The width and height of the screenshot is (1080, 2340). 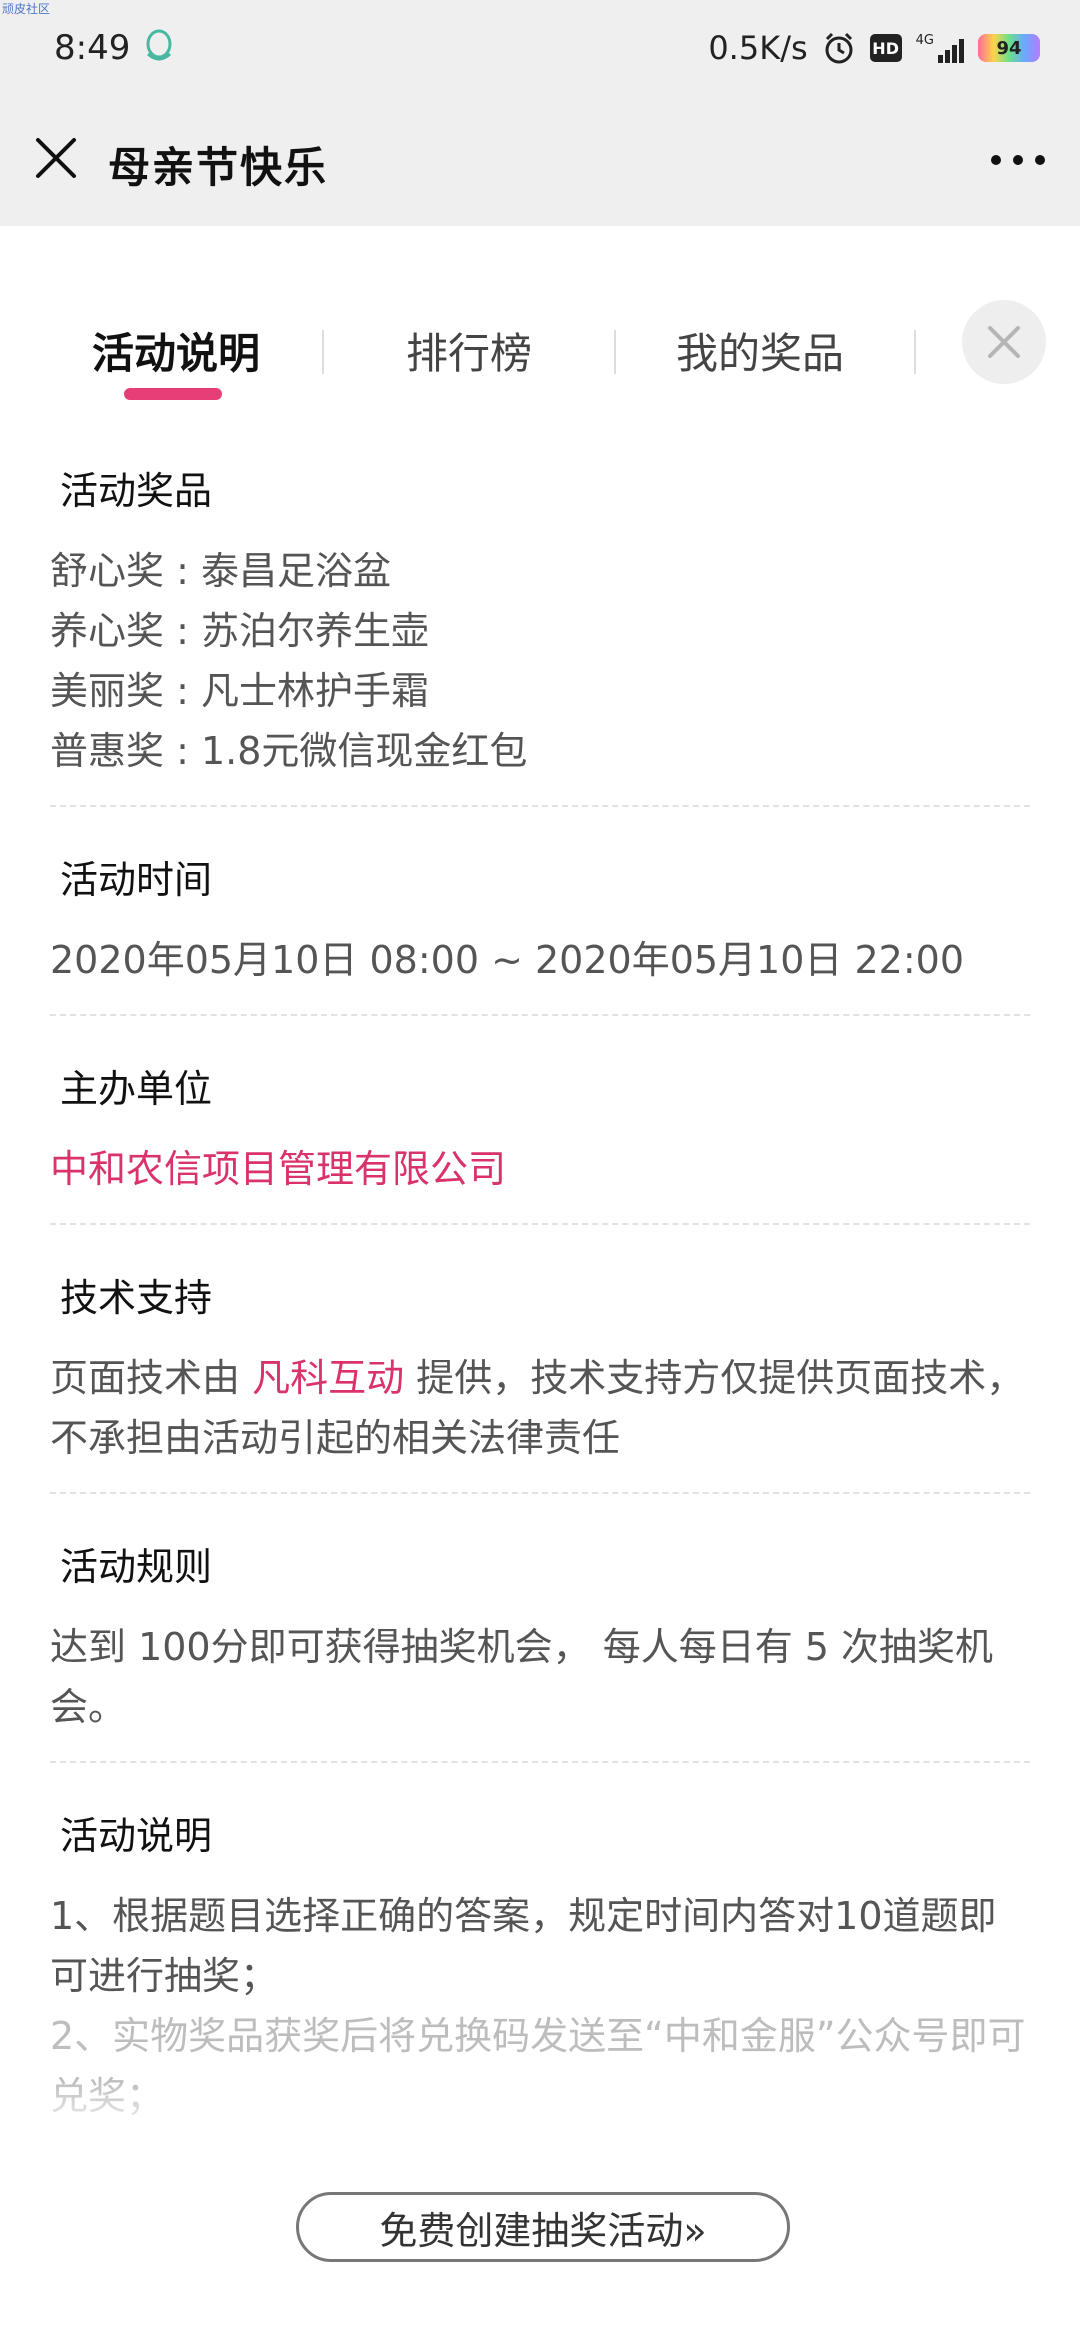 What do you see at coordinates (760, 350) in the screenshot?
I see `tab-my-prizes: 我的奖品` at bounding box center [760, 350].